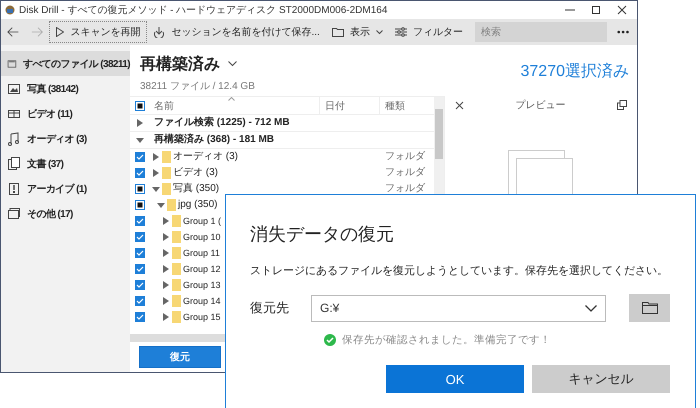  Describe the element at coordinates (65, 188) in the screenshot. I see `sidebar-item: アーカイブ (1)` at that location.